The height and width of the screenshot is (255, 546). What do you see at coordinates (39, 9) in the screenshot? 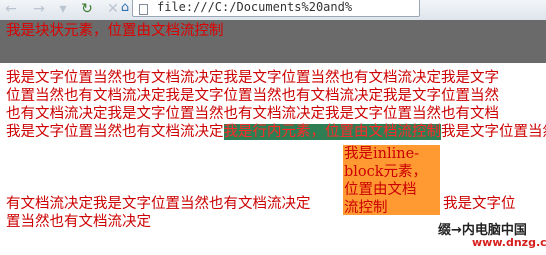
I see `forward-icon: →` at bounding box center [39, 9].